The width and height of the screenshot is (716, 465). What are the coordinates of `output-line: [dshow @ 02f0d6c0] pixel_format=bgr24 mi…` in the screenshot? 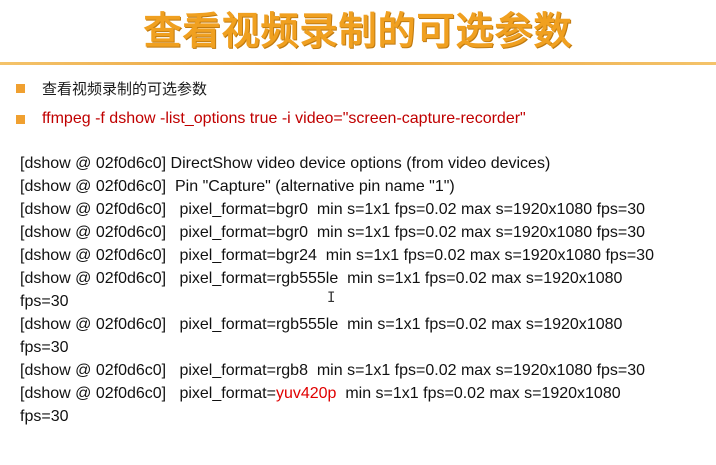 It's located at (337, 255).